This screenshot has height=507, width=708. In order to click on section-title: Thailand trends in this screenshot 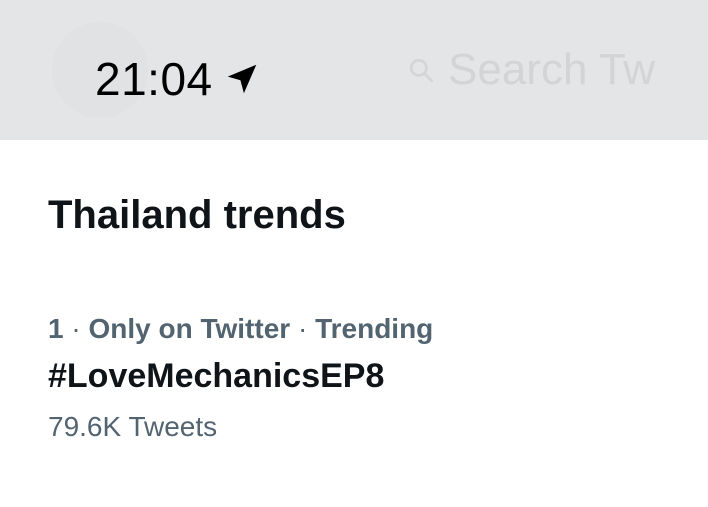, I will do `click(197, 215)`.